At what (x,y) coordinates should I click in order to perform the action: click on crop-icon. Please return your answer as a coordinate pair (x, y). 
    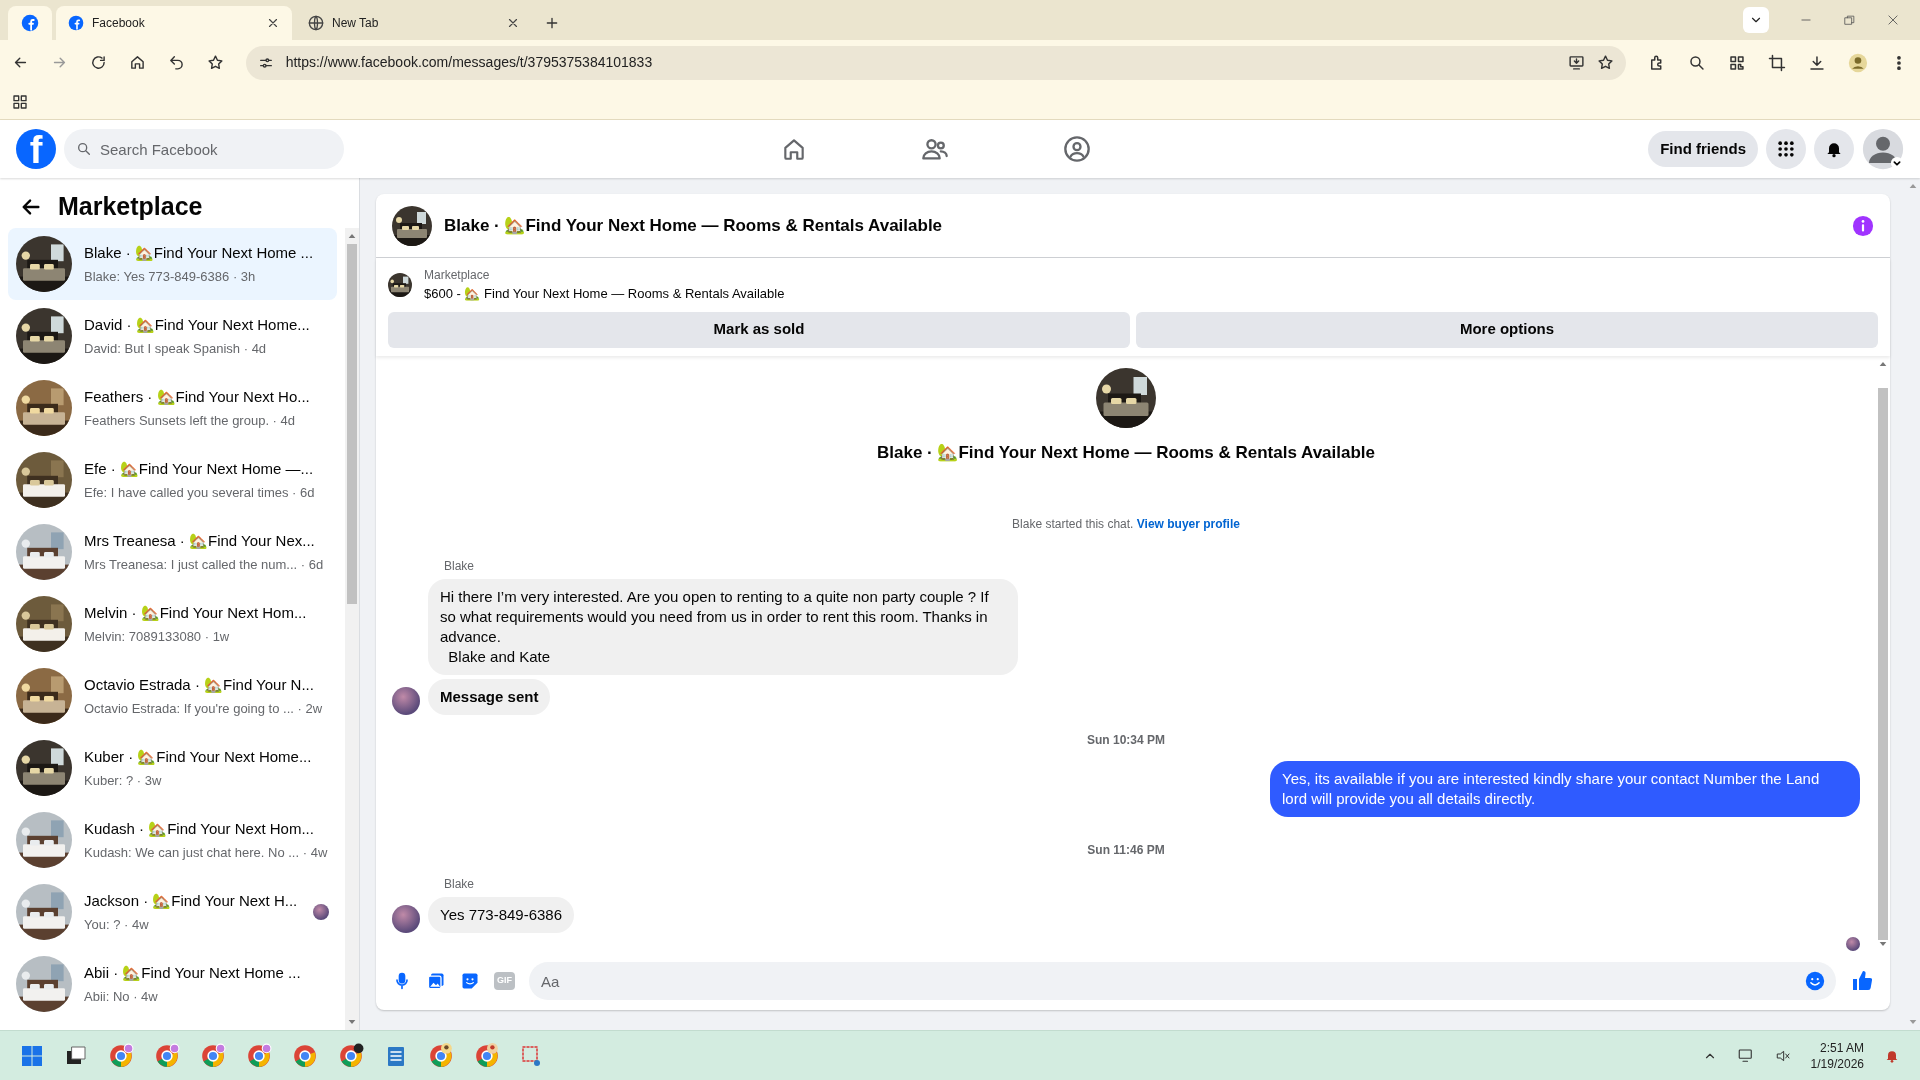
    Looking at the image, I should click on (1777, 62).